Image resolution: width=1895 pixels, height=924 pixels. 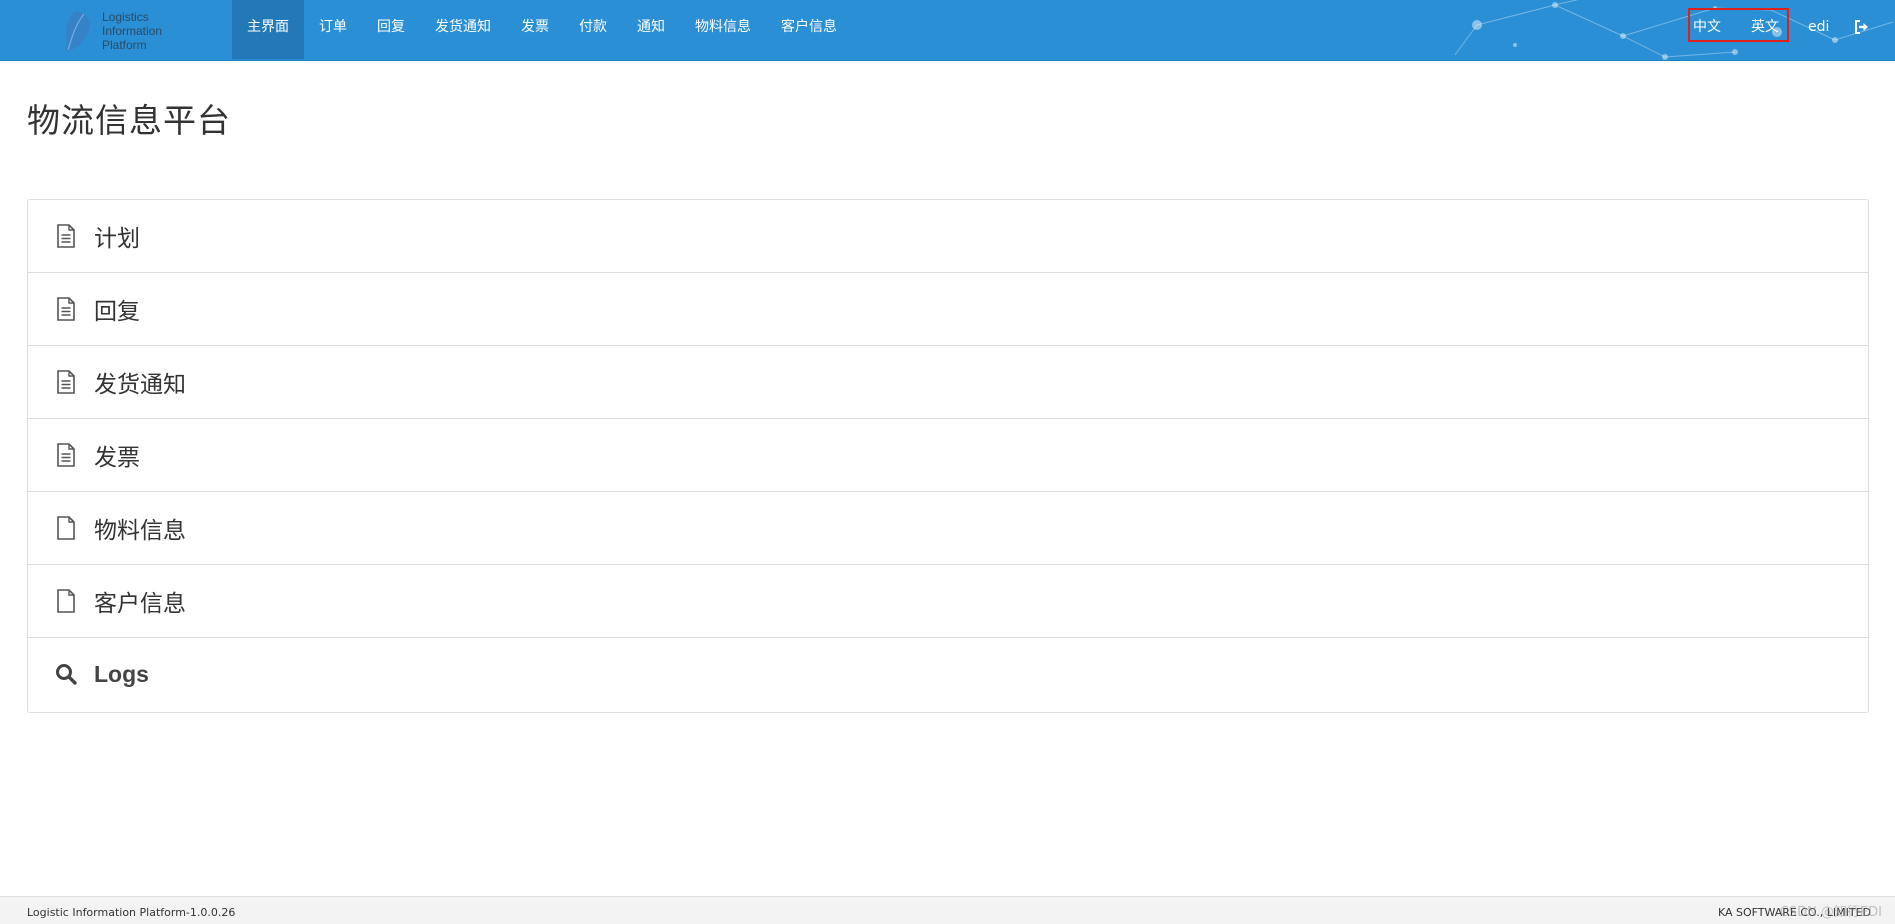 I want to click on list-item-replies: 回复, so click(x=948, y=309).